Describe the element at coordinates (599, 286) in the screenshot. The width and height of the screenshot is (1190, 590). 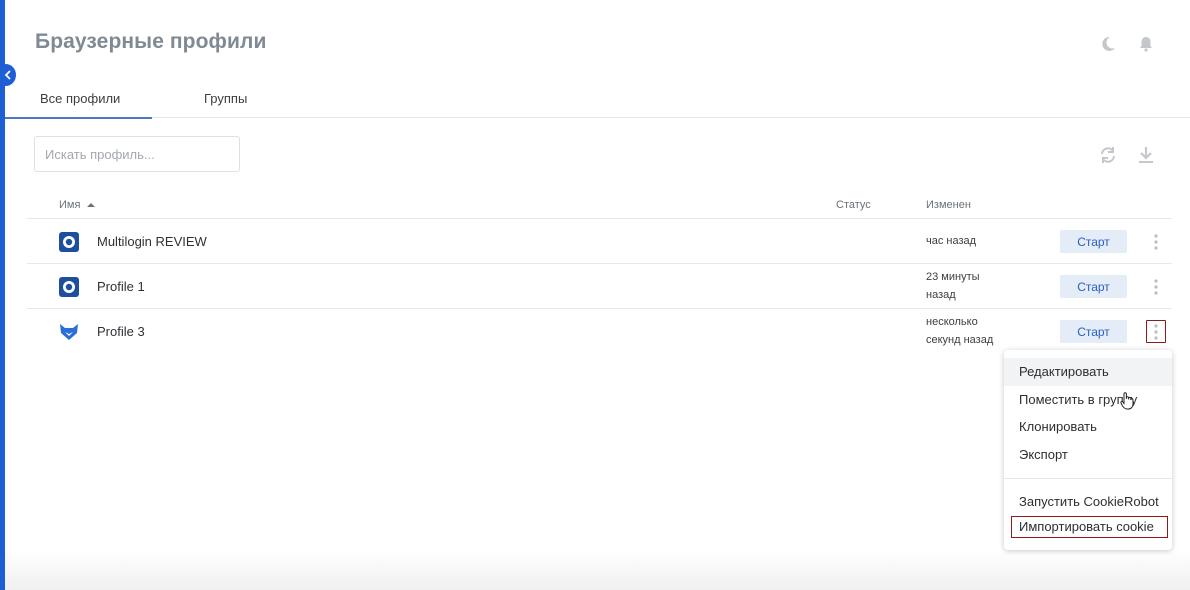
I see `table-row: Profile 1 23 минуты назад Старт` at that location.